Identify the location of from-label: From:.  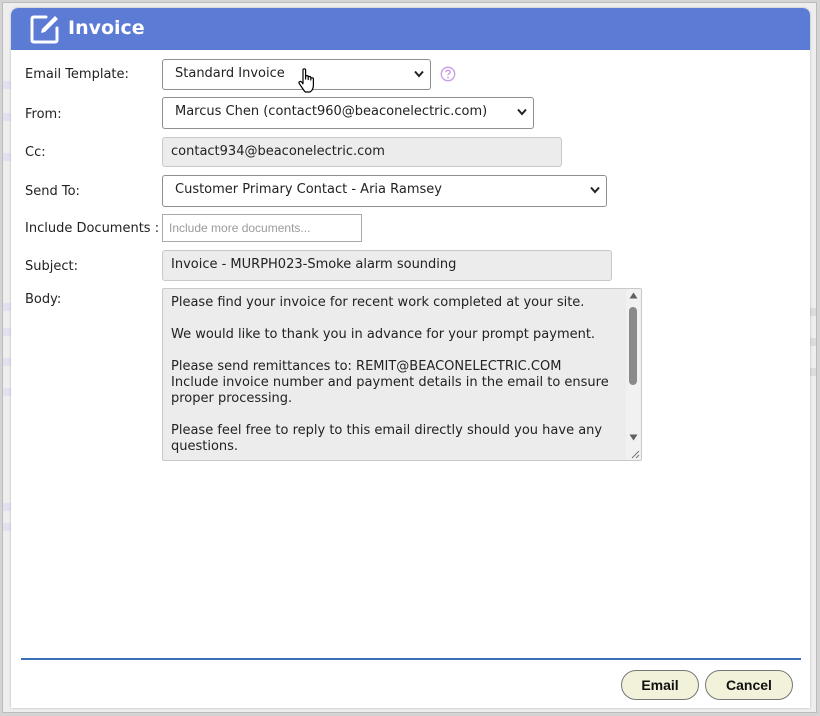
(43, 114).